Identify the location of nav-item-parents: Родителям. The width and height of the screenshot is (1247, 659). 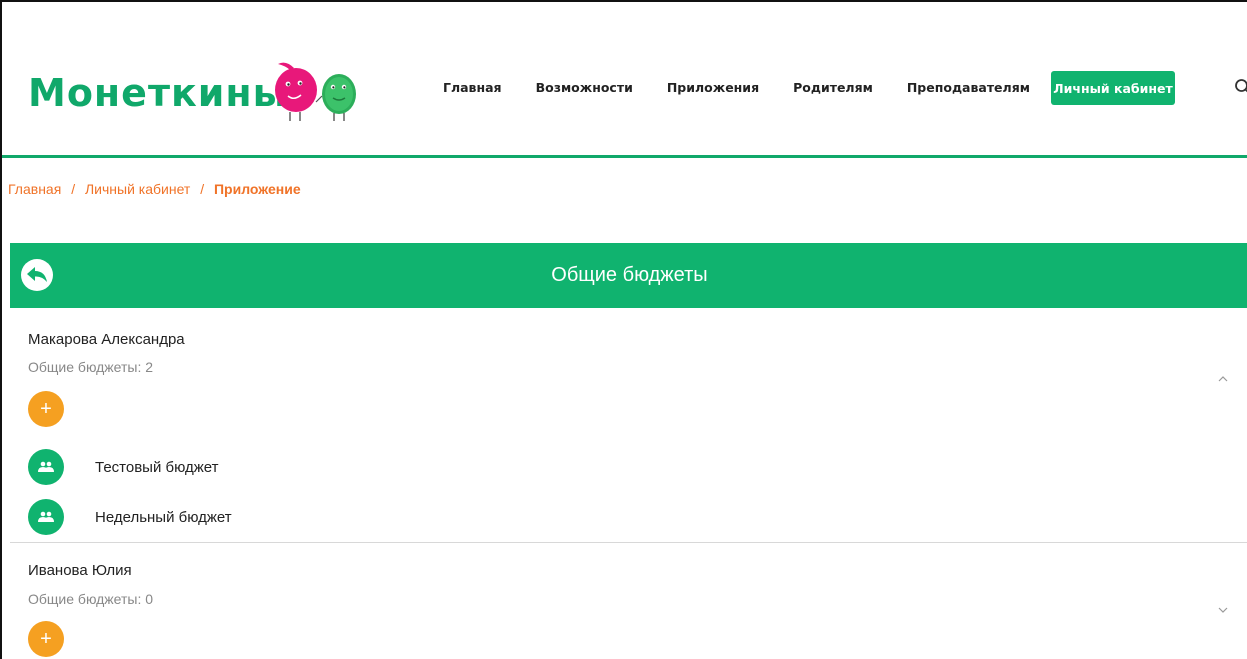
(833, 87).